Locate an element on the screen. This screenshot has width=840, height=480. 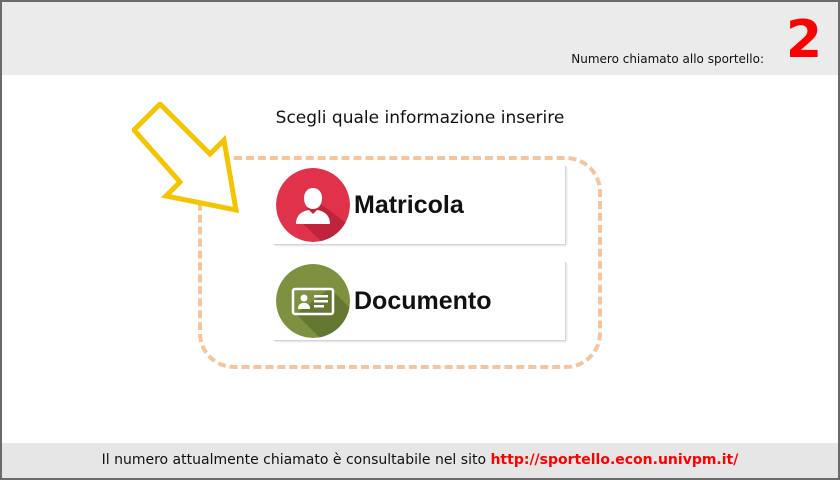
matricola-button: Matricola is located at coordinates (420, 205).